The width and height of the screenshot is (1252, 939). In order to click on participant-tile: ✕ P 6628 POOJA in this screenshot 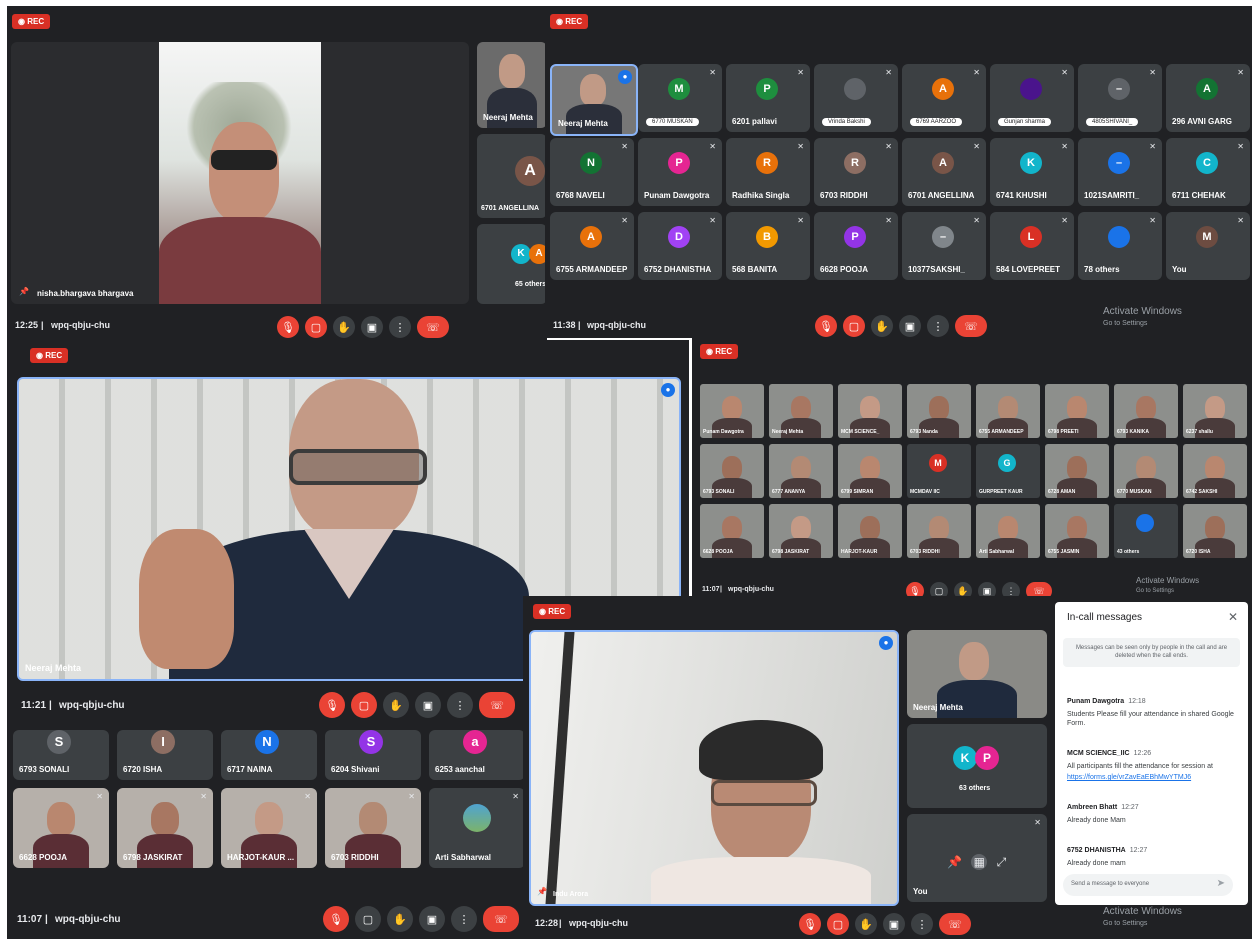, I will do `click(856, 246)`.